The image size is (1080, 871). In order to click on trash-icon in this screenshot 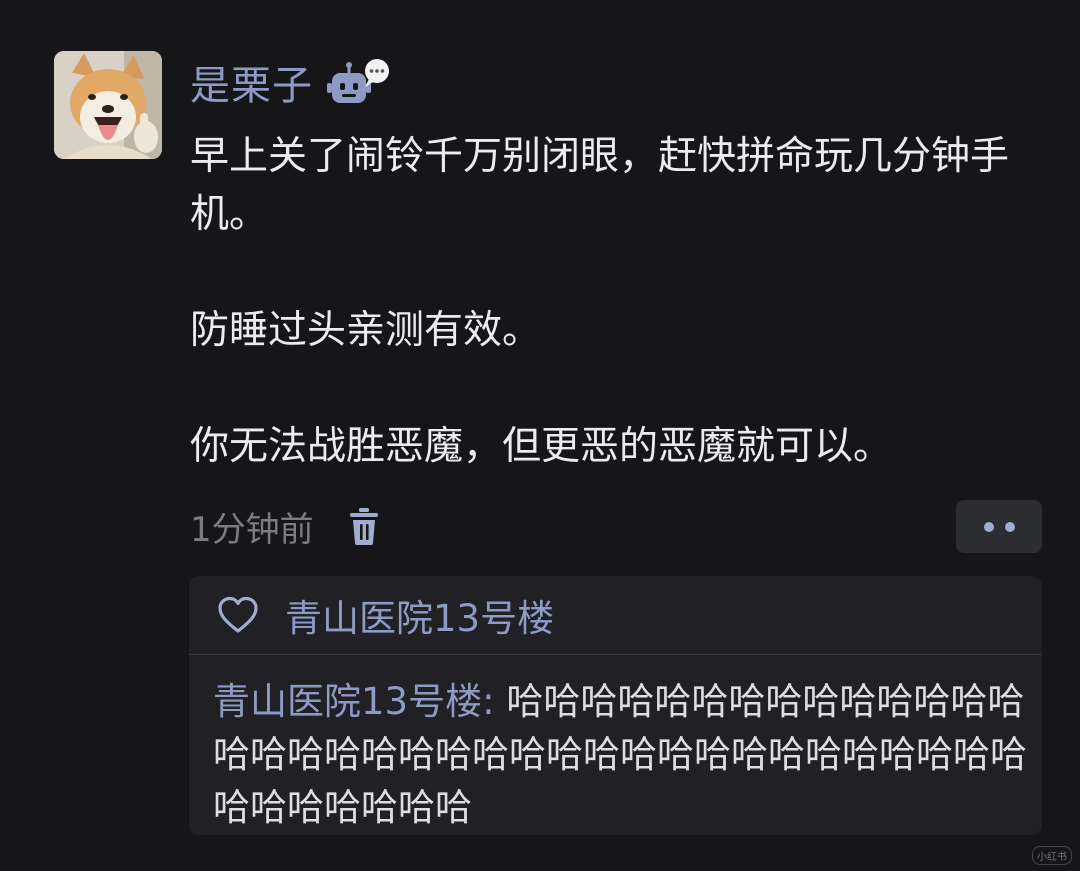, I will do `click(364, 526)`.